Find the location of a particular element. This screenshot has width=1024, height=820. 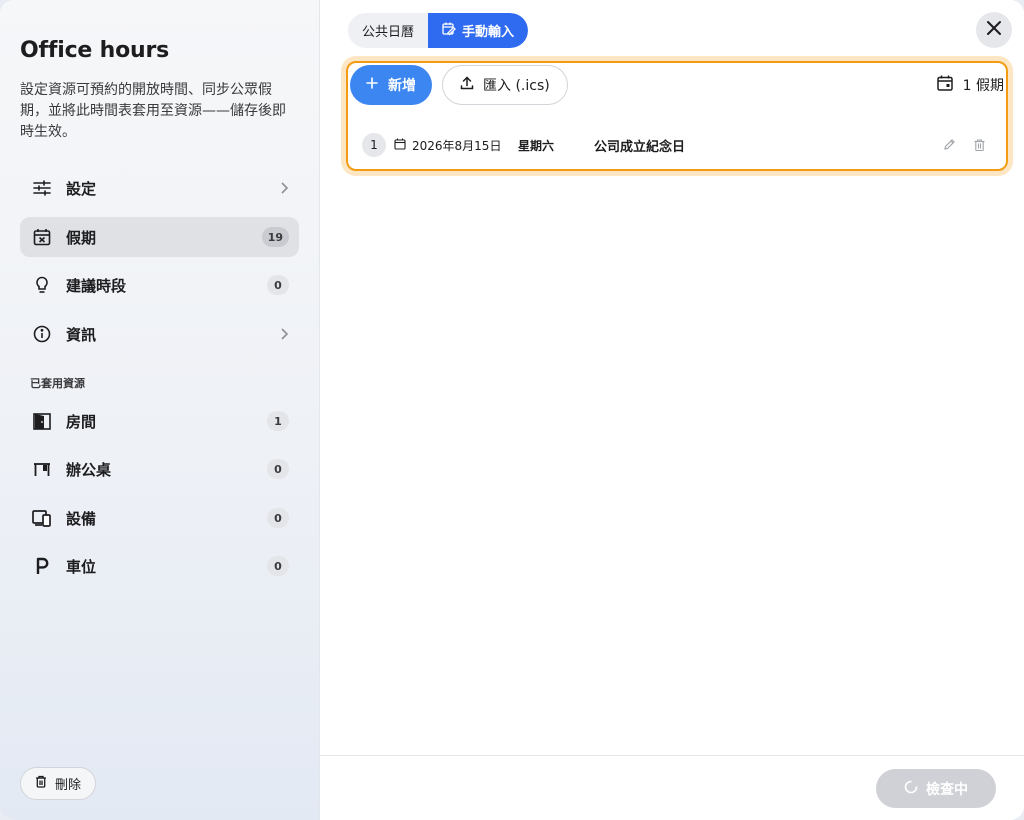

sidebar-item-label: 建議時段 is located at coordinates (96, 285).